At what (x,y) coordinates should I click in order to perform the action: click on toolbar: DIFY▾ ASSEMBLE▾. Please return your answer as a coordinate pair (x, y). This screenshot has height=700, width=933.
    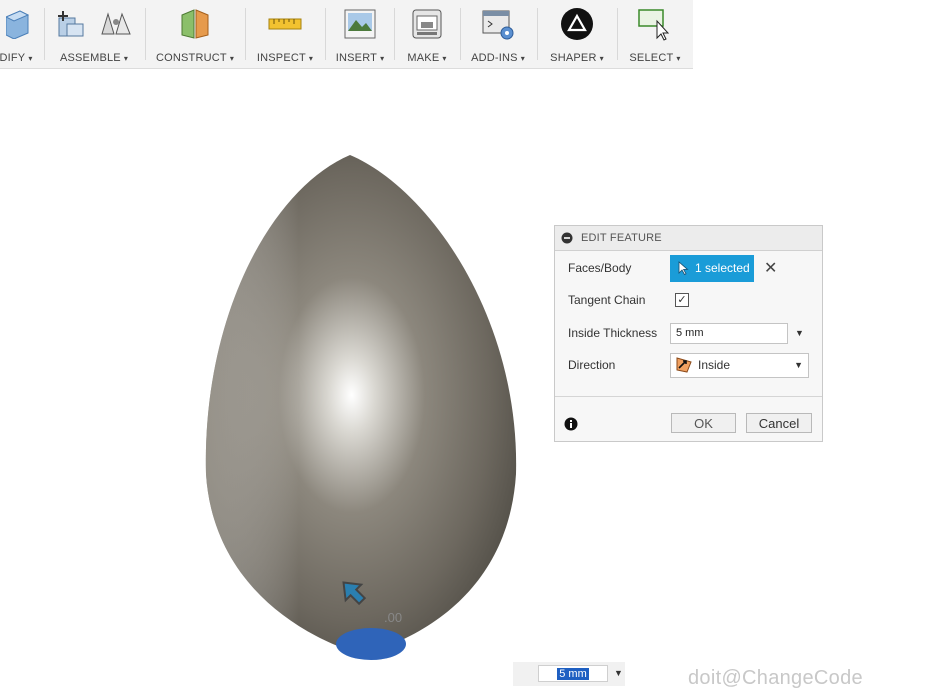
    Looking at the image, I should click on (346, 34).